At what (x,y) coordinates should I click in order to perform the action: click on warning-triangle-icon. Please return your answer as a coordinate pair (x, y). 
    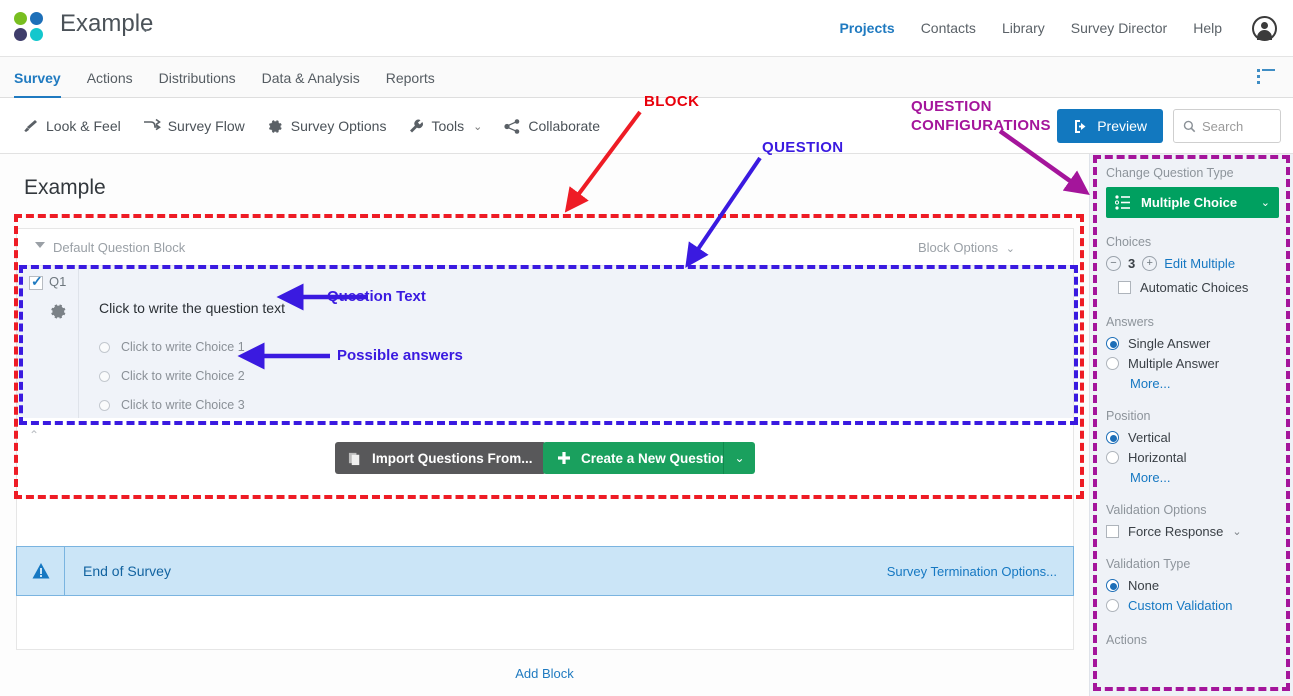
    Looking at the image, I should click on (40, 571).